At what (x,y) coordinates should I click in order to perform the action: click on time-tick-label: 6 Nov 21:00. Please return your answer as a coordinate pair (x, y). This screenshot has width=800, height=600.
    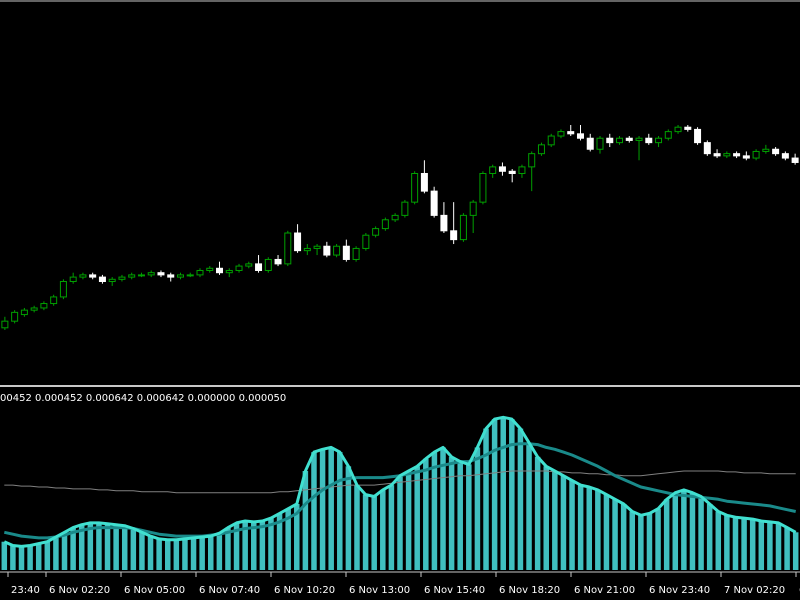
    Looking at the image, I should click on (604, 590).